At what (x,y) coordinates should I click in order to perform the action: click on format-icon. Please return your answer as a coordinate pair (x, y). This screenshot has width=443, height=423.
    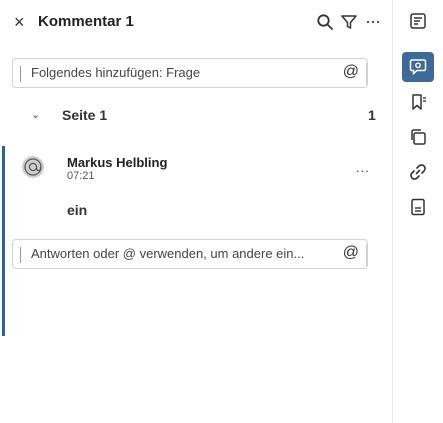
    Looking at the image, I should click on (418, 21).